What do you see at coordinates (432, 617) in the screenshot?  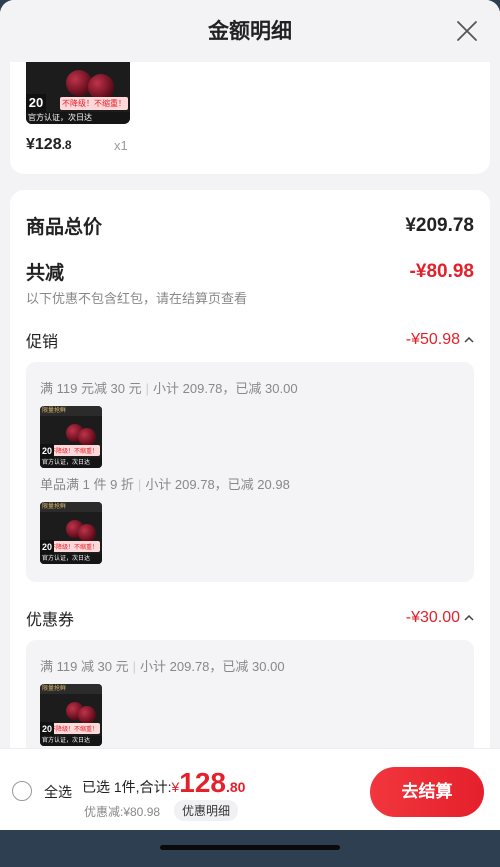 I see `coupon-value: -¥30.00` at bounding box center [432, 617].